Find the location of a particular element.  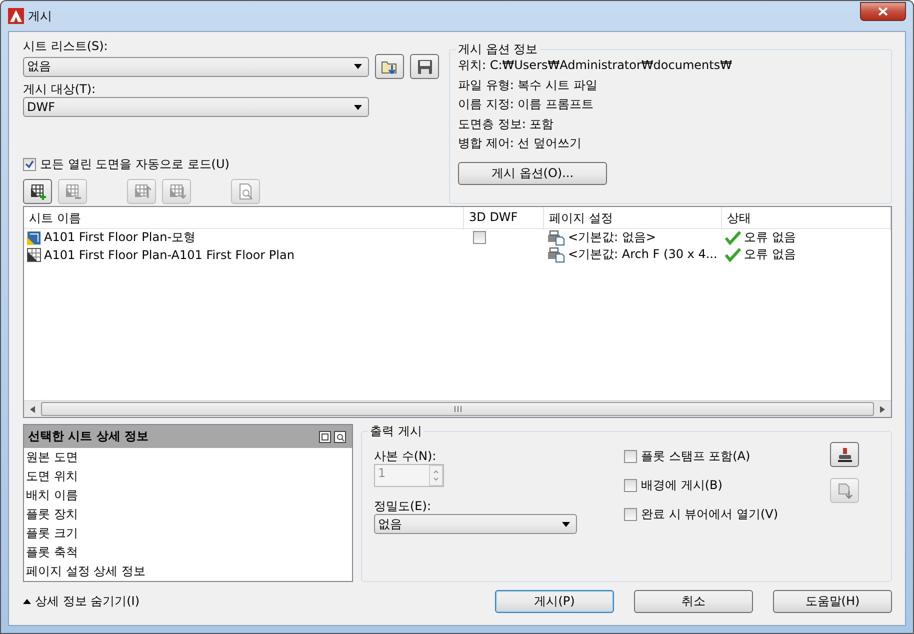

layout-sheet-icon is located at coordinates (34, 255).